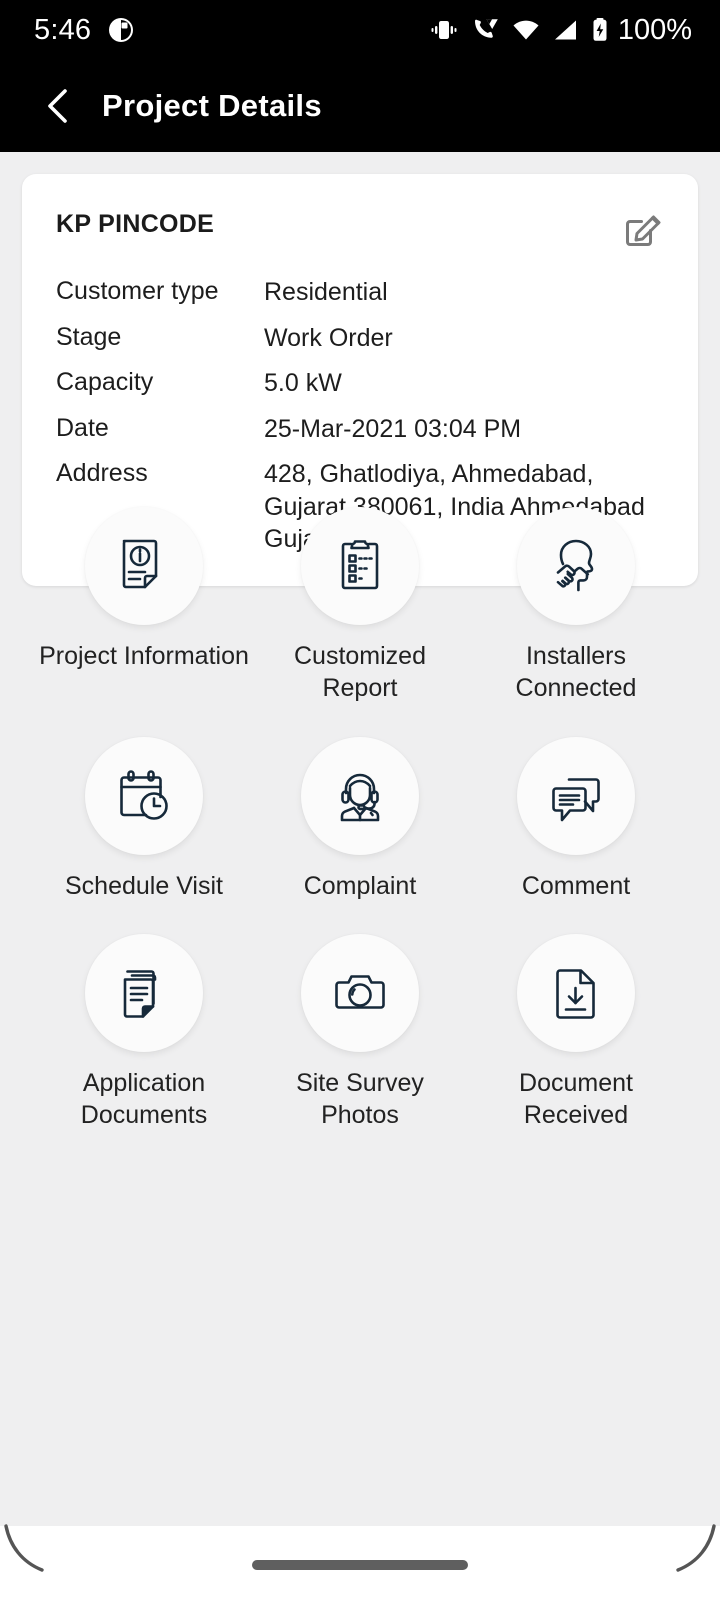  I want to click on row-key: Capacity, so click(105, 382).